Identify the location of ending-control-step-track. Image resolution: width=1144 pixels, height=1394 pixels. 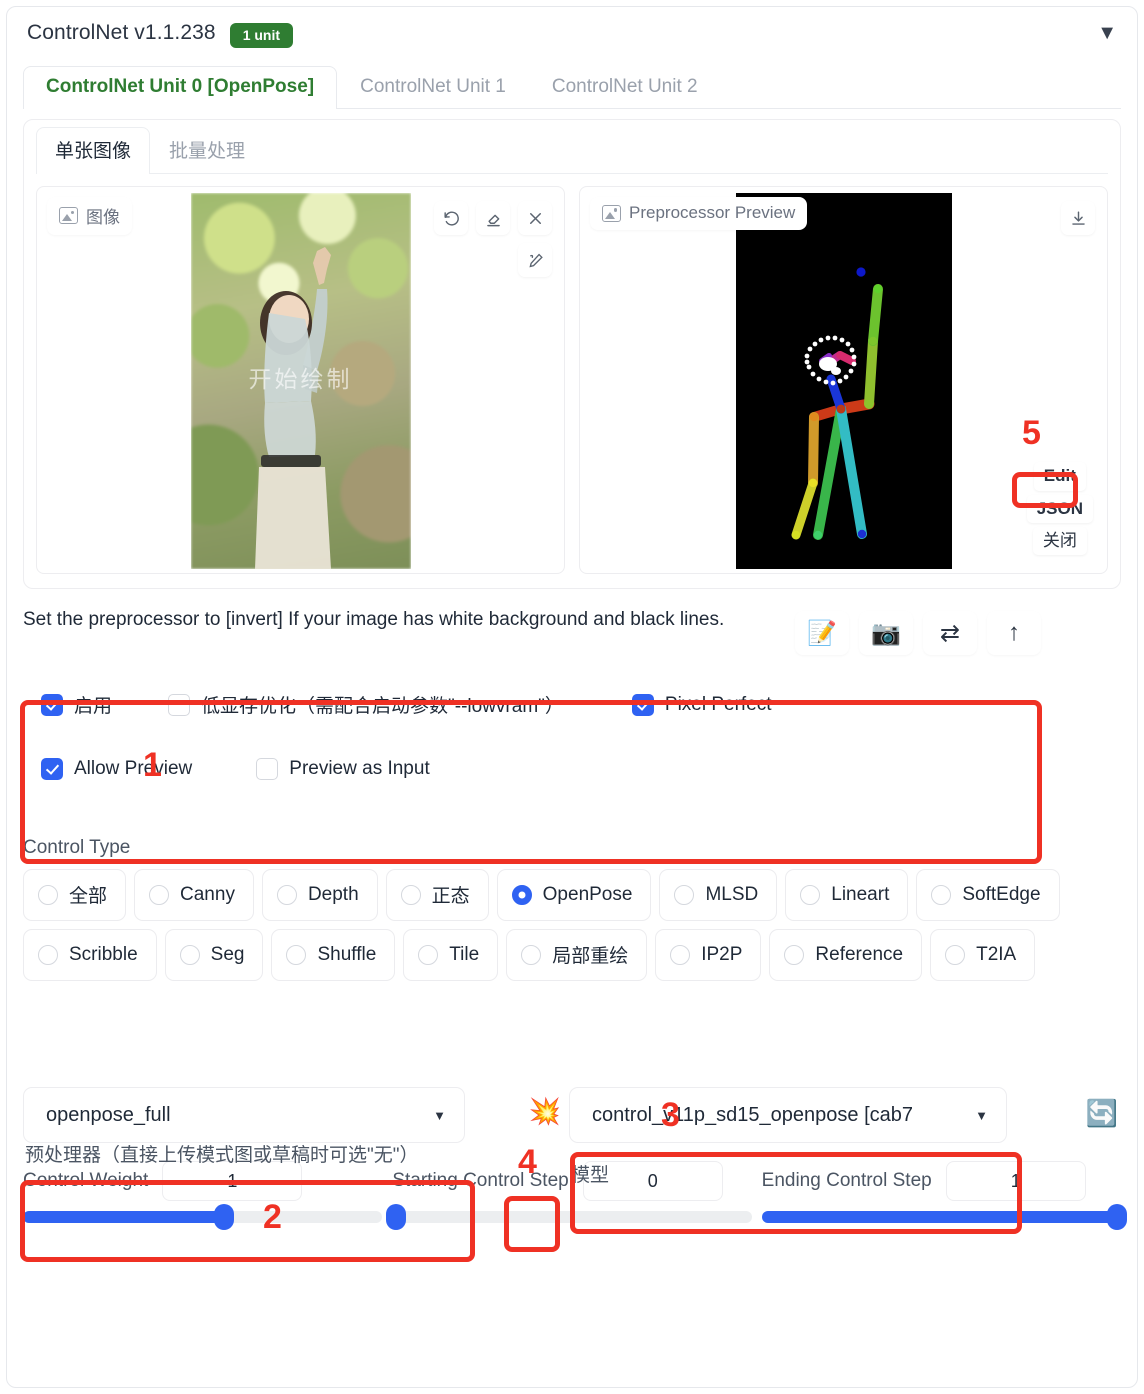
(944, 1217).